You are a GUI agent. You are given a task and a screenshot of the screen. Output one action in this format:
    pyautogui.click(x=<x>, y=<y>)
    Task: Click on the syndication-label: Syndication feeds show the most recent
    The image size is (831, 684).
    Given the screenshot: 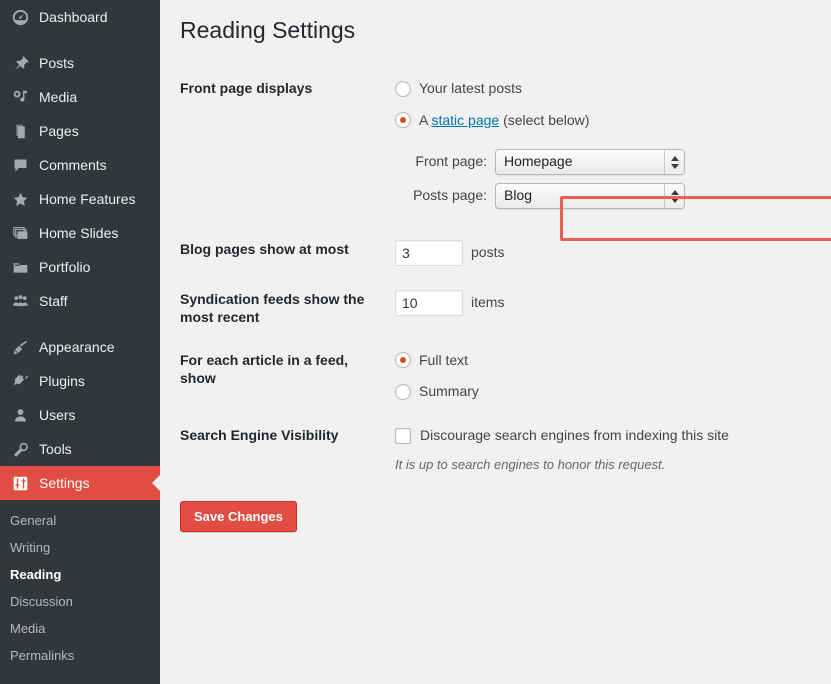 What is the action you would take?
    pyautogui.click(x=272, y=308)
    